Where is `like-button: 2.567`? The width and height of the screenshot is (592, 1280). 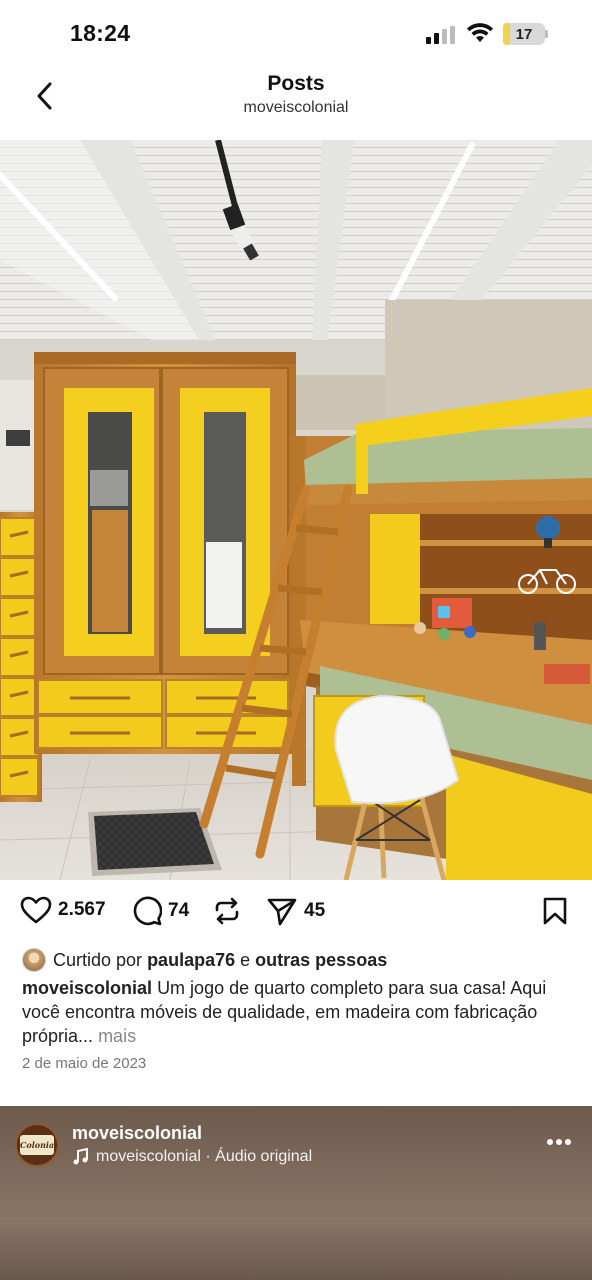
like-button: 2.567 is located at coordinates (63, 910).